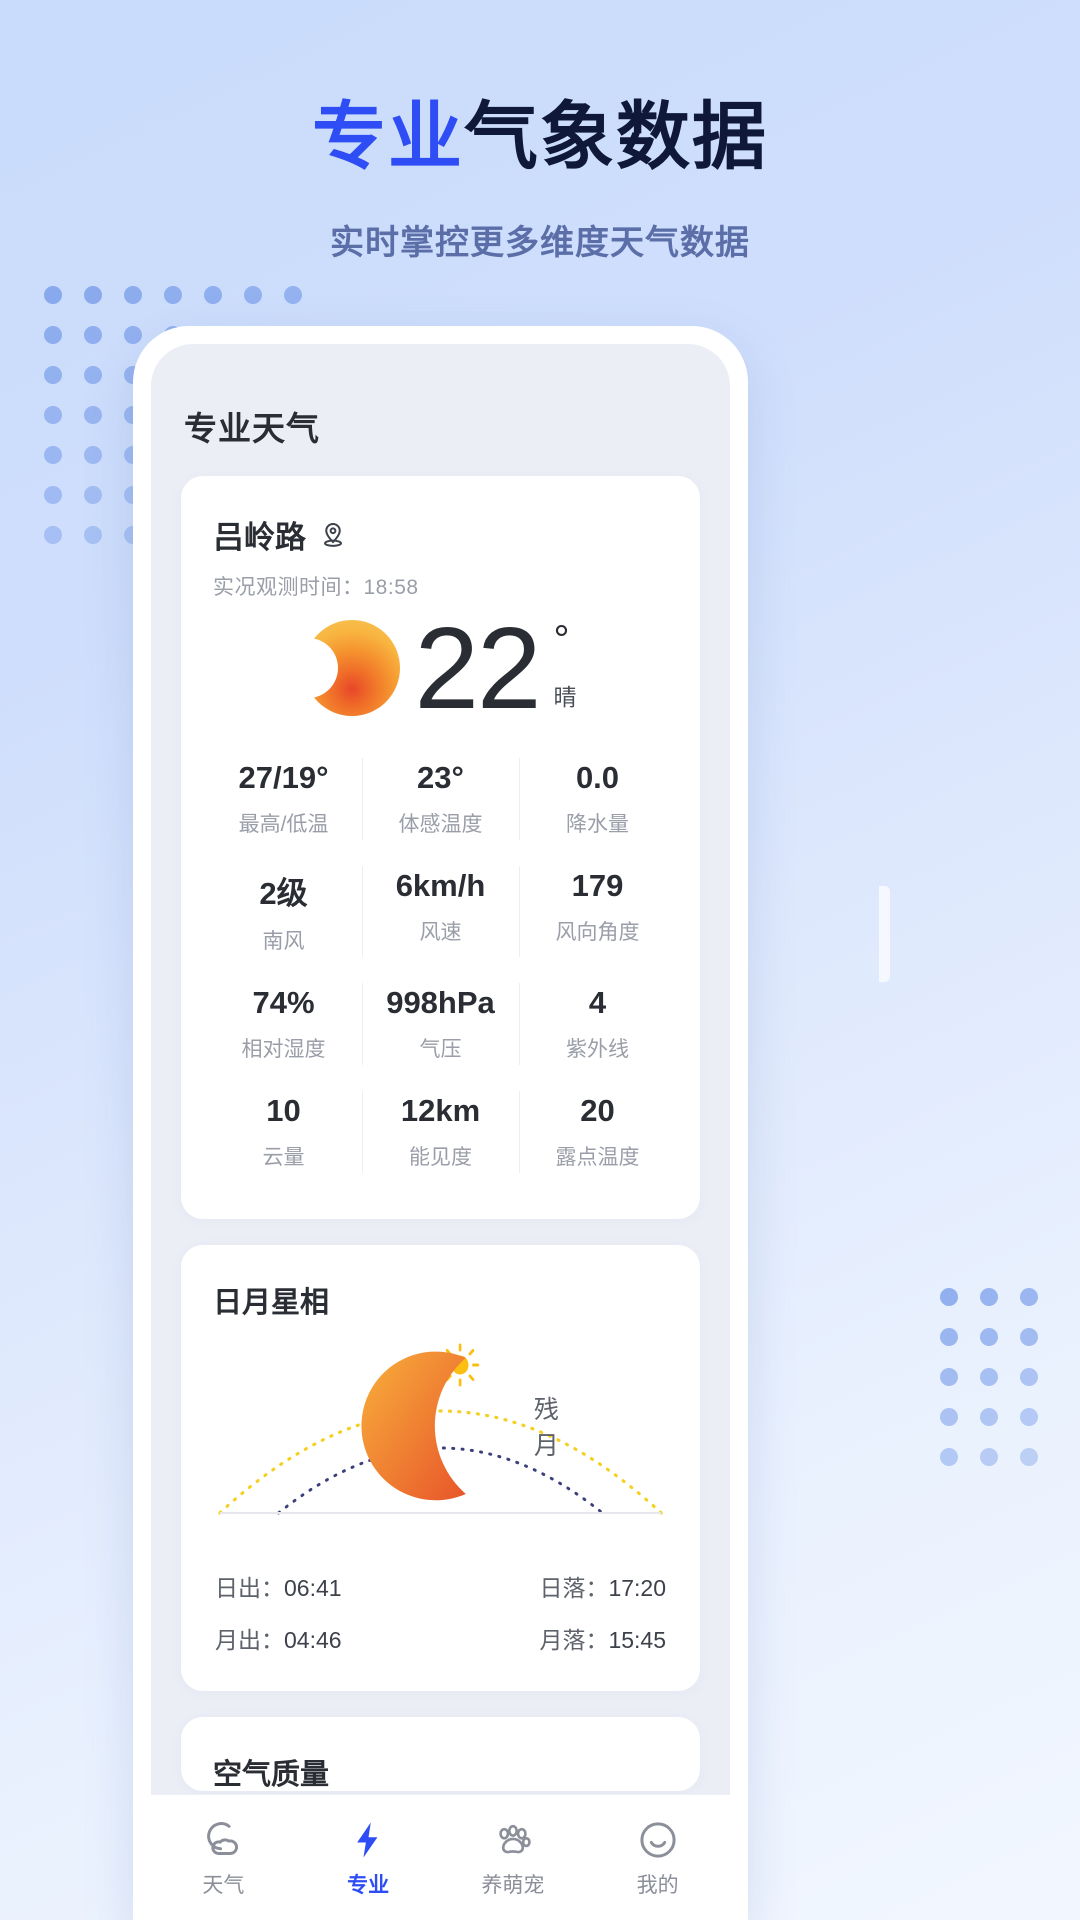  What do you see at coordinates (513, 1840) in the screenshot?
I see `paw-icon` at bounding box center [513, 1840].